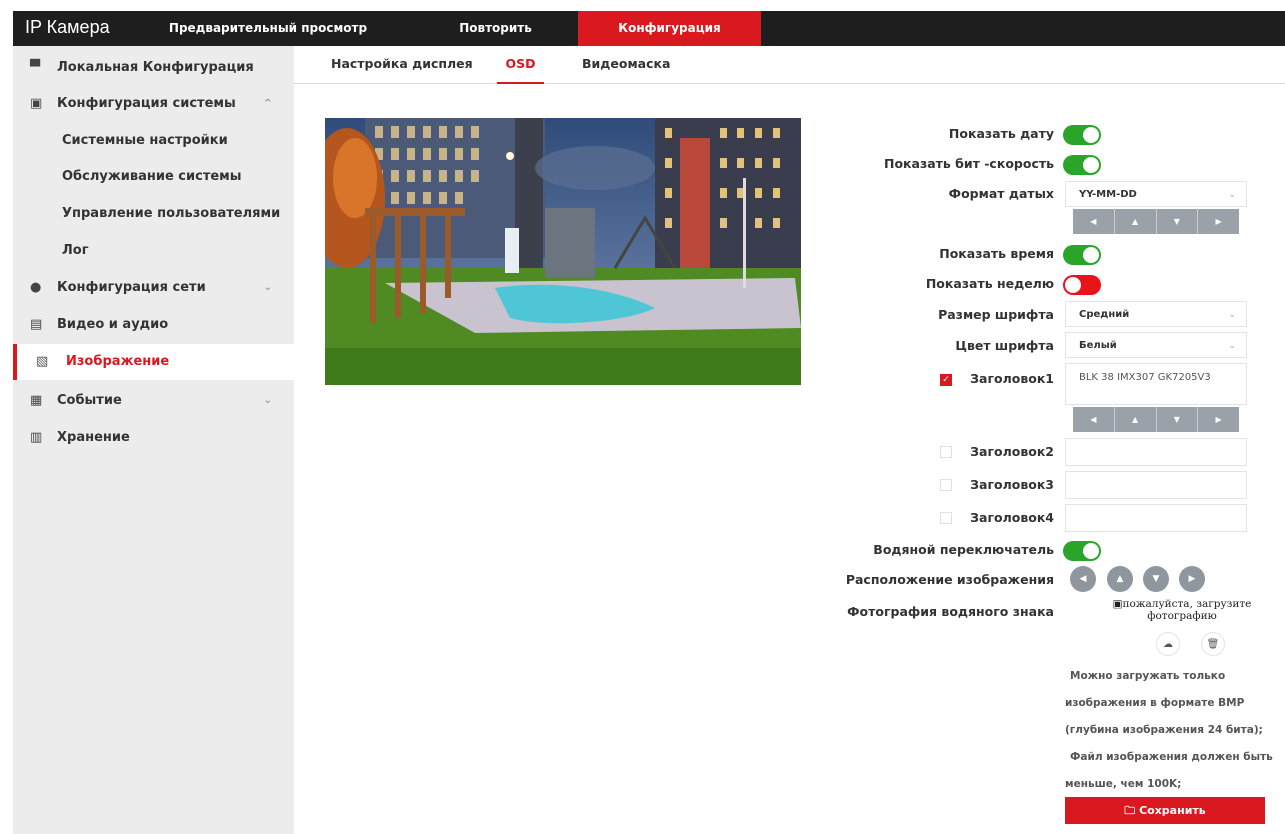 Image resolution: width=1285 pixels, height=834 pixels. Describe the element at coordinates (1156, 579) in the screenshot. I see `position-down-button: ▼` at that location.